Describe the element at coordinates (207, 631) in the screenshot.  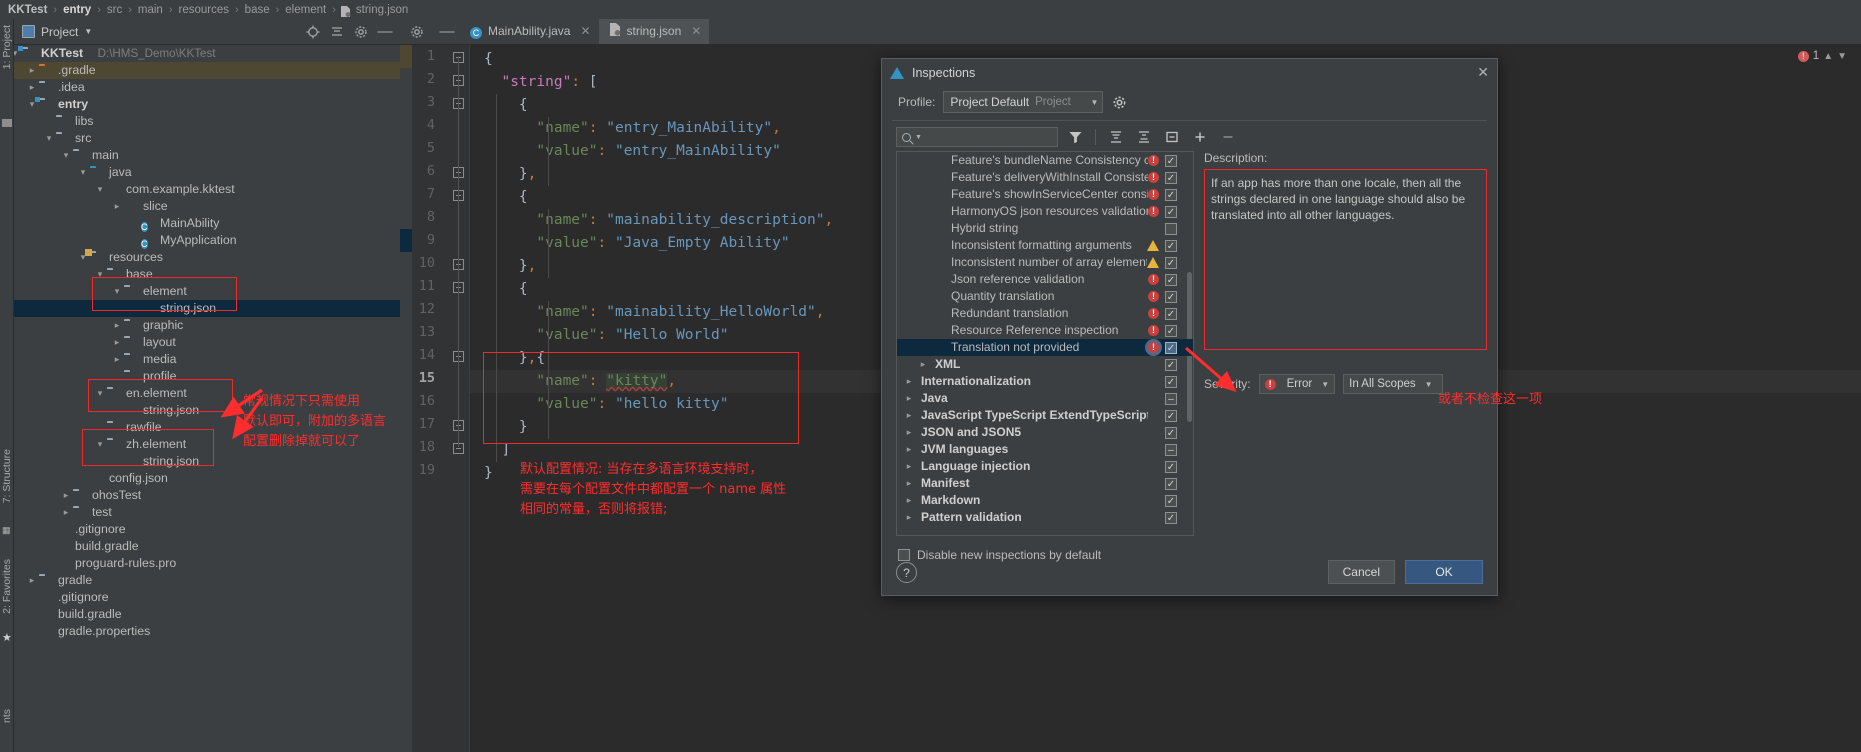
I see `tree-node-gradle-properties: gradle.properties` at that location.